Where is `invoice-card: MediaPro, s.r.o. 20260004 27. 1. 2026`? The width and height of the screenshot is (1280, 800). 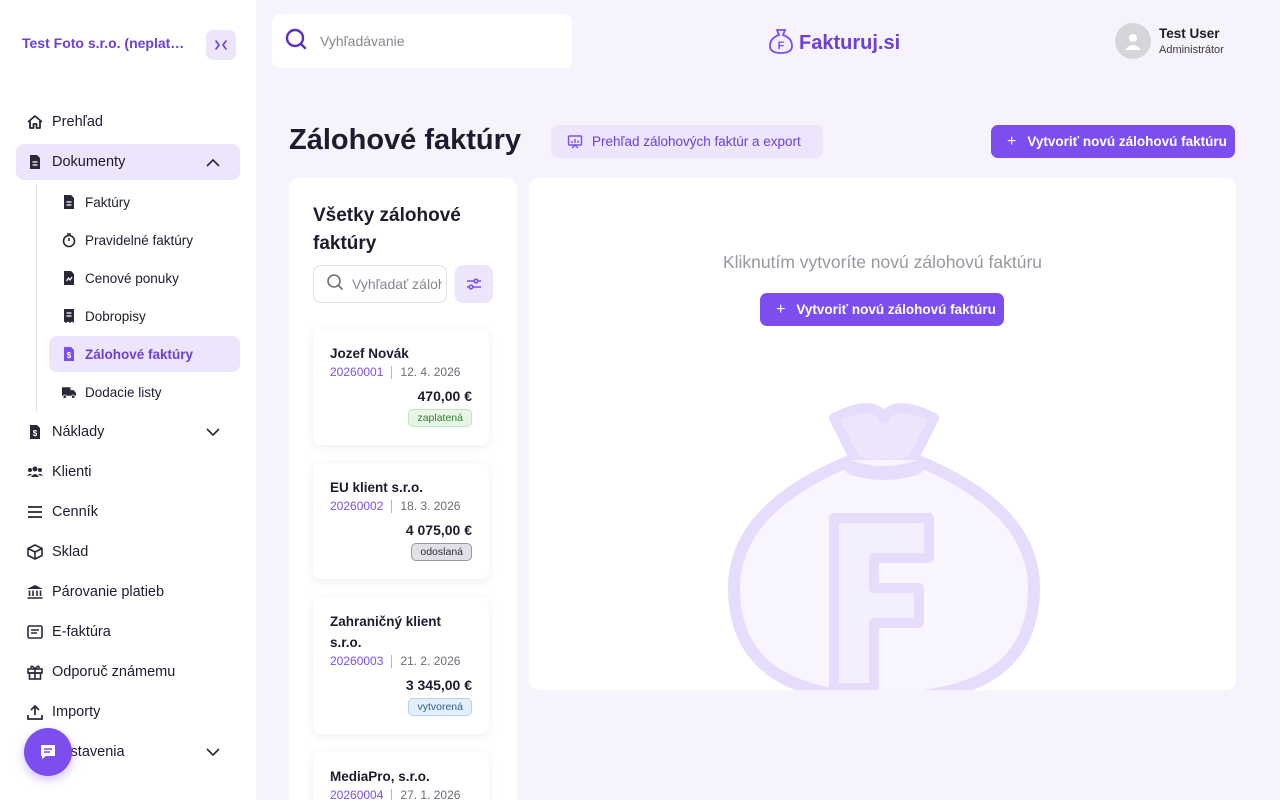
invoice-card: MediaPro, s.r.o. 20260004 27. 1. 2026 is located at coordinates (401, 776).